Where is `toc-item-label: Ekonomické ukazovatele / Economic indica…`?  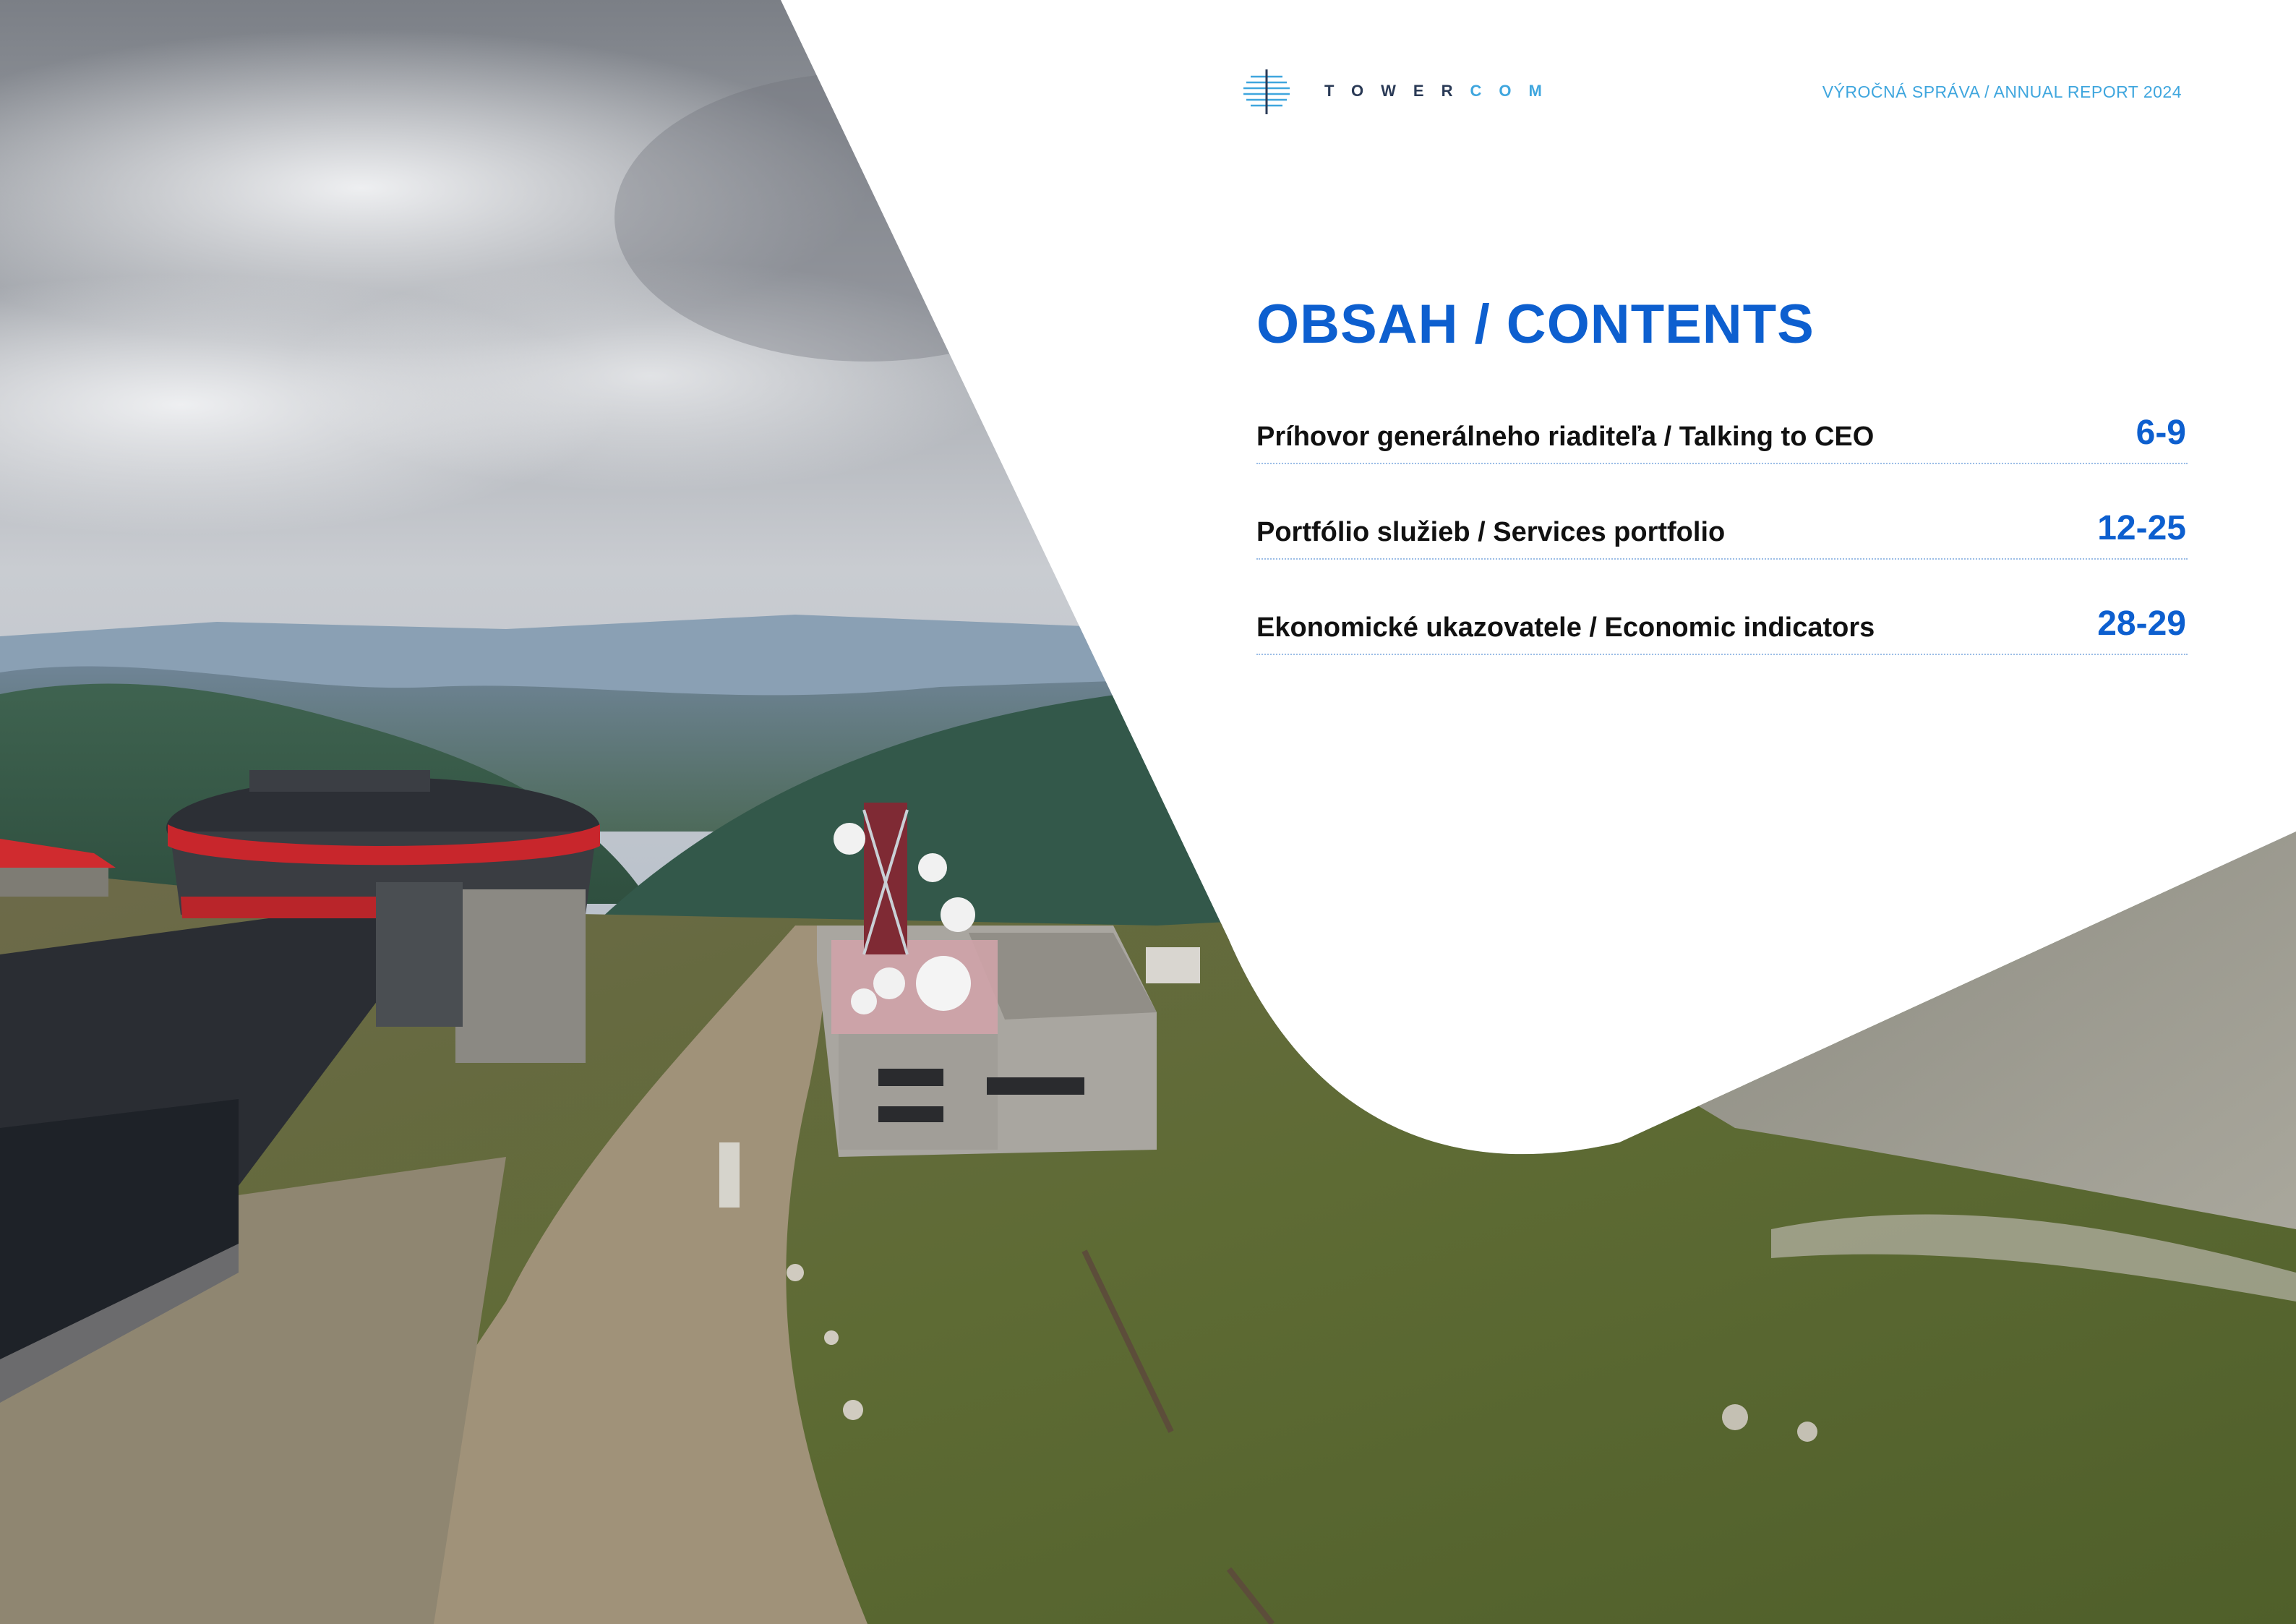 toc-item-label: Ekonomické ukazovatele / Economic indica… is located at coordinates (1565, 627).